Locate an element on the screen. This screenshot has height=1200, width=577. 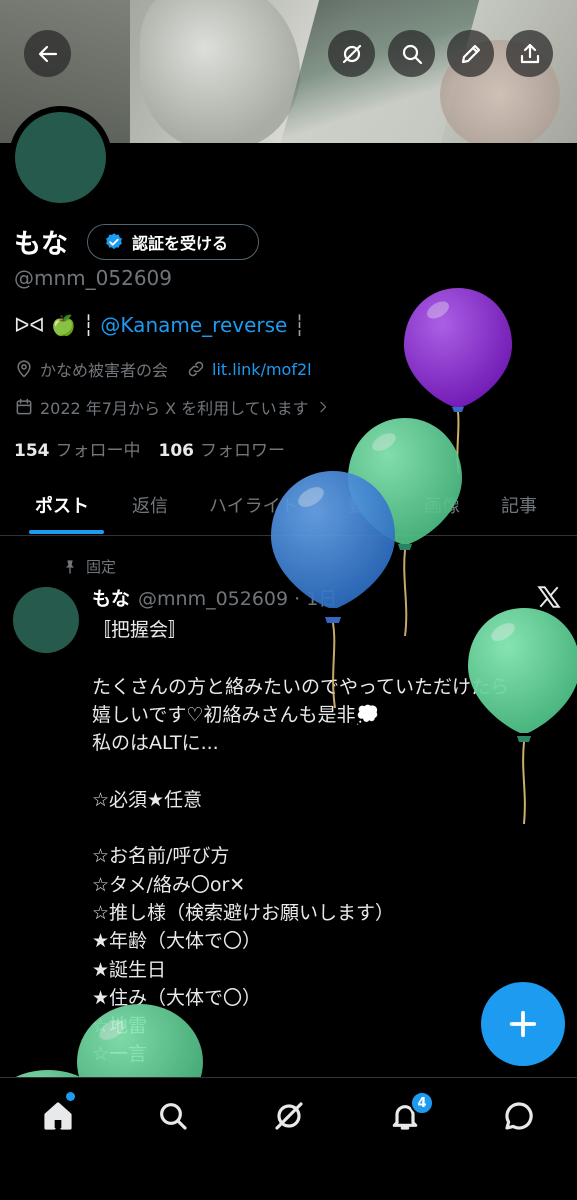
profile-handle: @mnm_052609 is located at coordinates (93, 278).